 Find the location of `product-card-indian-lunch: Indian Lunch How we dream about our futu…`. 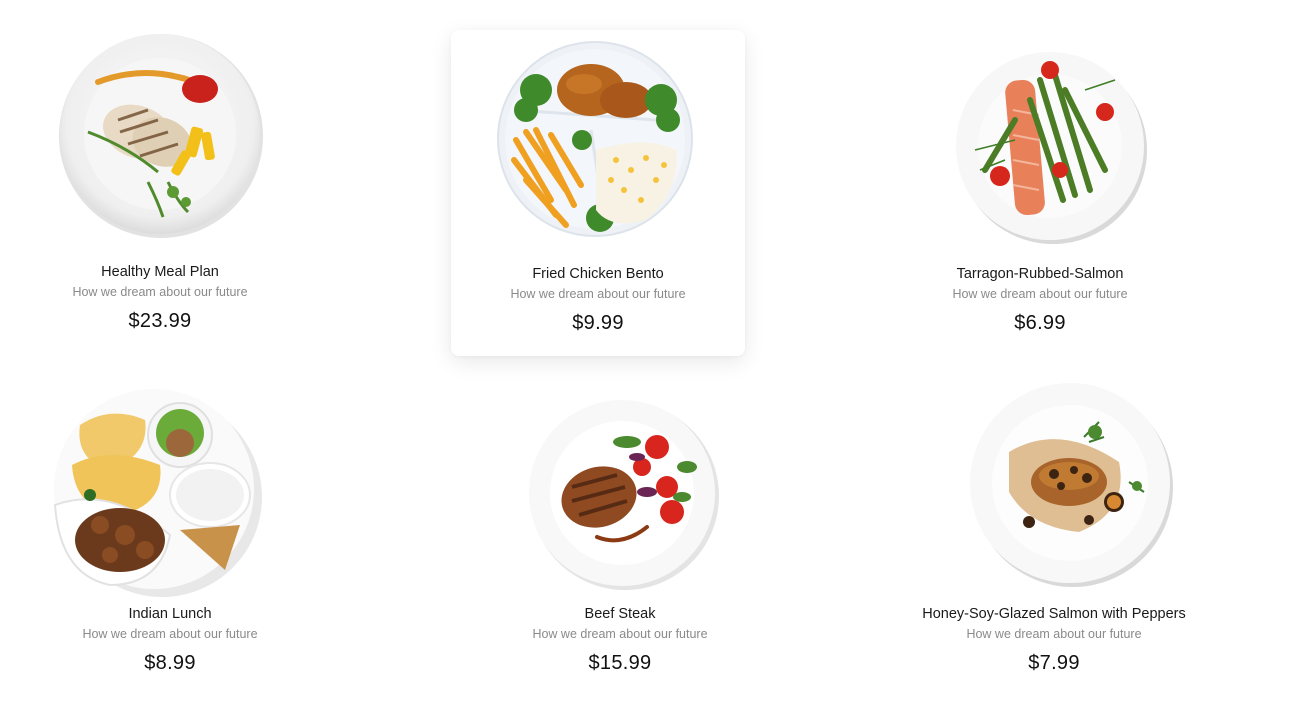

product-card-indian-lunch: Indian Lunch How we dream about our futu… is located at coordinates (170, 530).